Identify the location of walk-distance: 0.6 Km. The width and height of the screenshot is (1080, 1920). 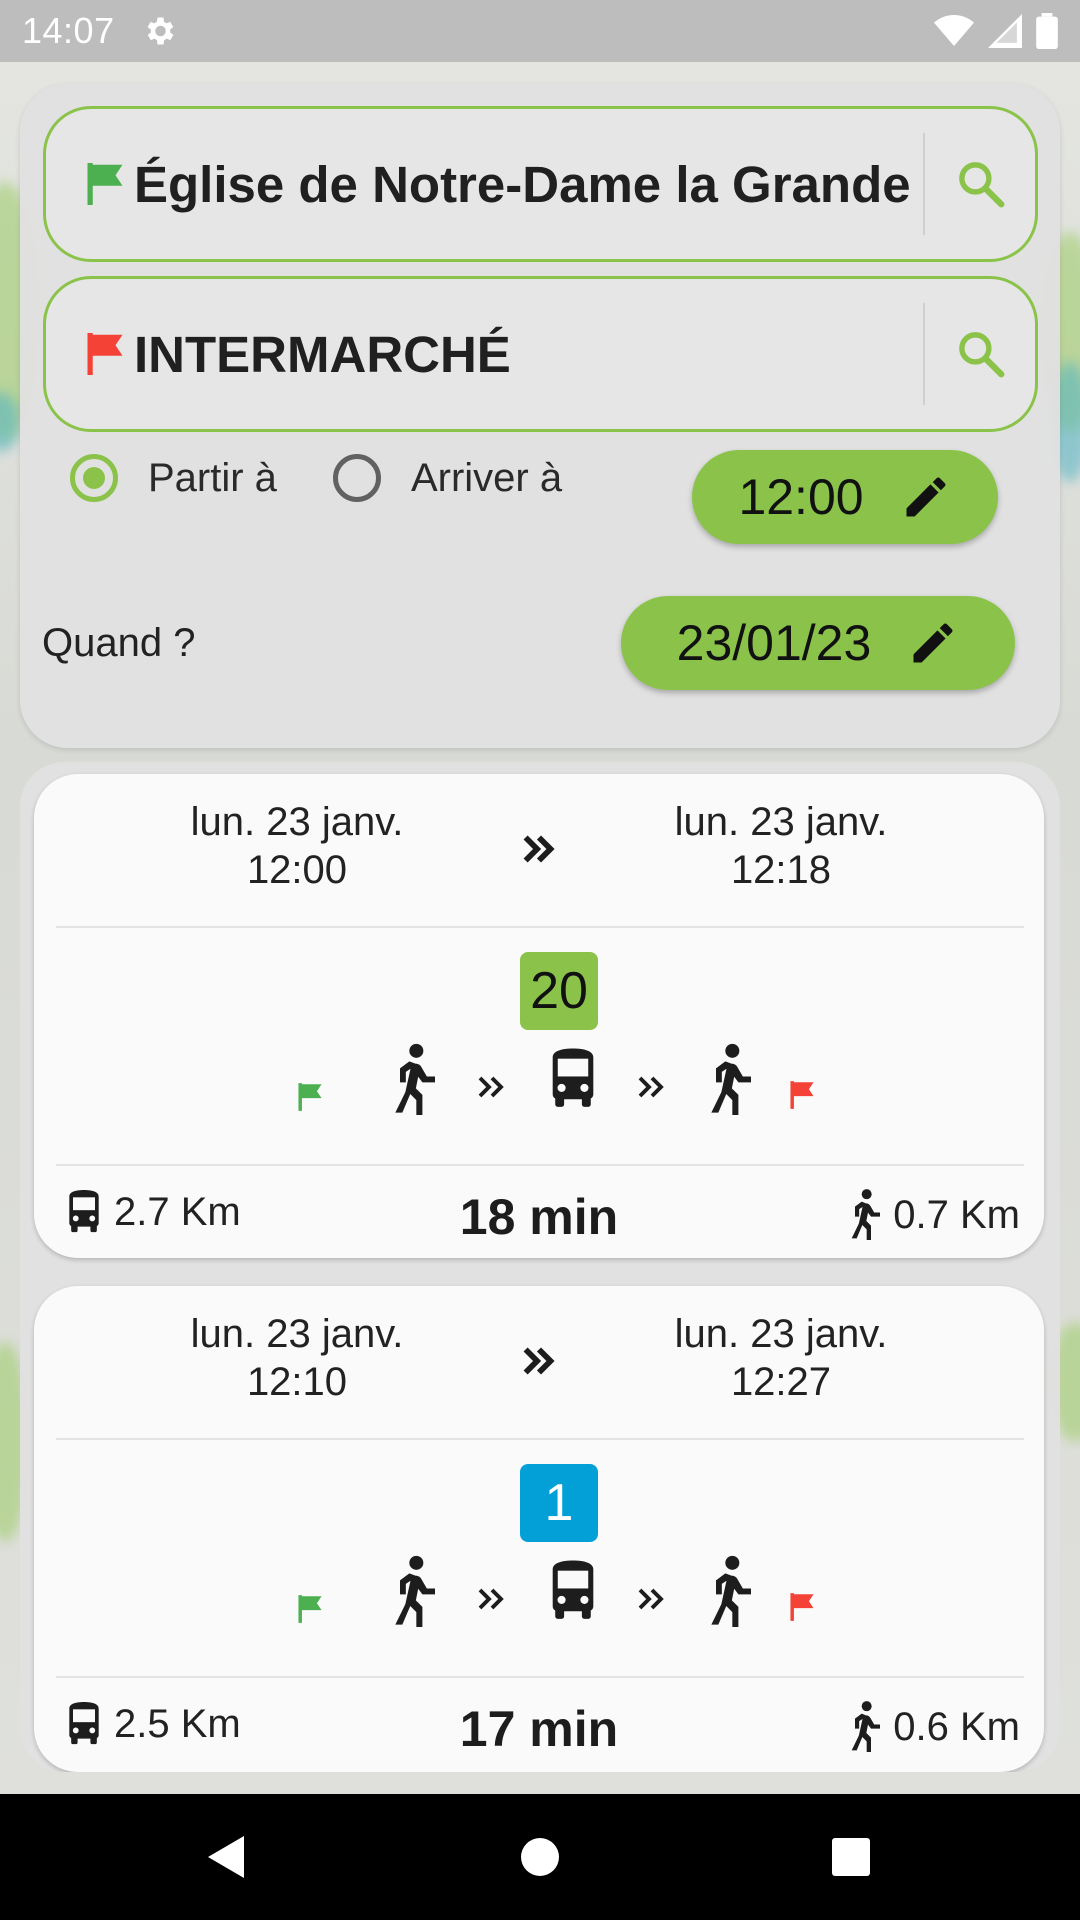
(932, 1727).